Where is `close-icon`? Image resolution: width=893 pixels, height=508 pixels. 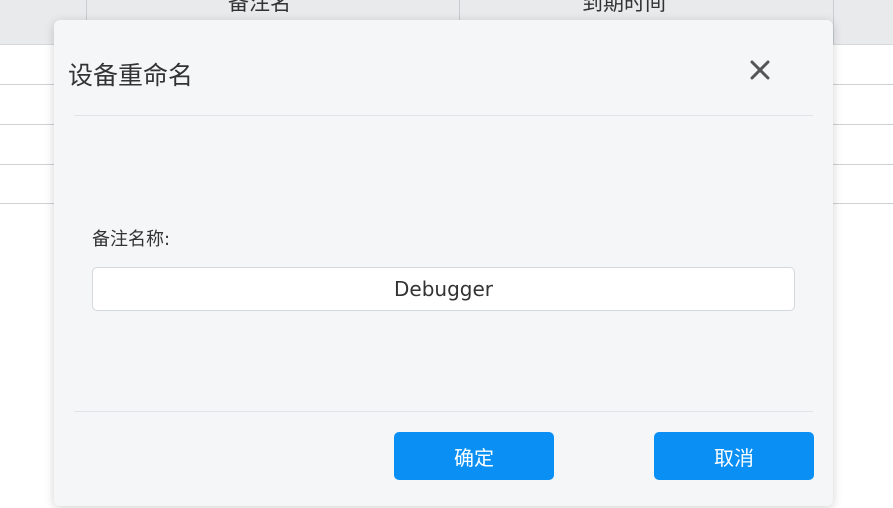
close-icon is located at coordinates (760, 70).